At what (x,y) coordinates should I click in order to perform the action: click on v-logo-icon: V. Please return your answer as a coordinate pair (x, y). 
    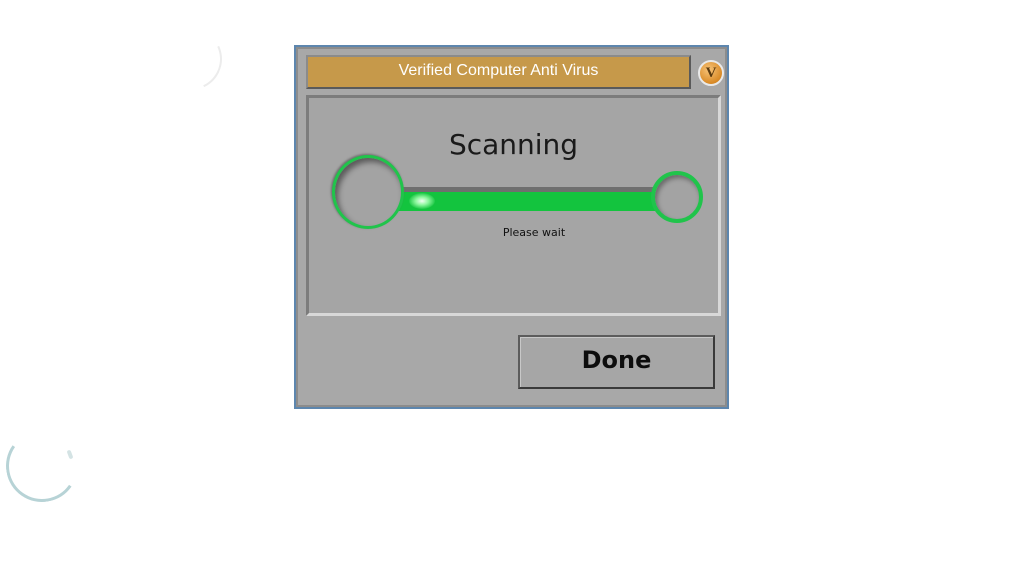
    Looking at the image, I should click on (711, 73).